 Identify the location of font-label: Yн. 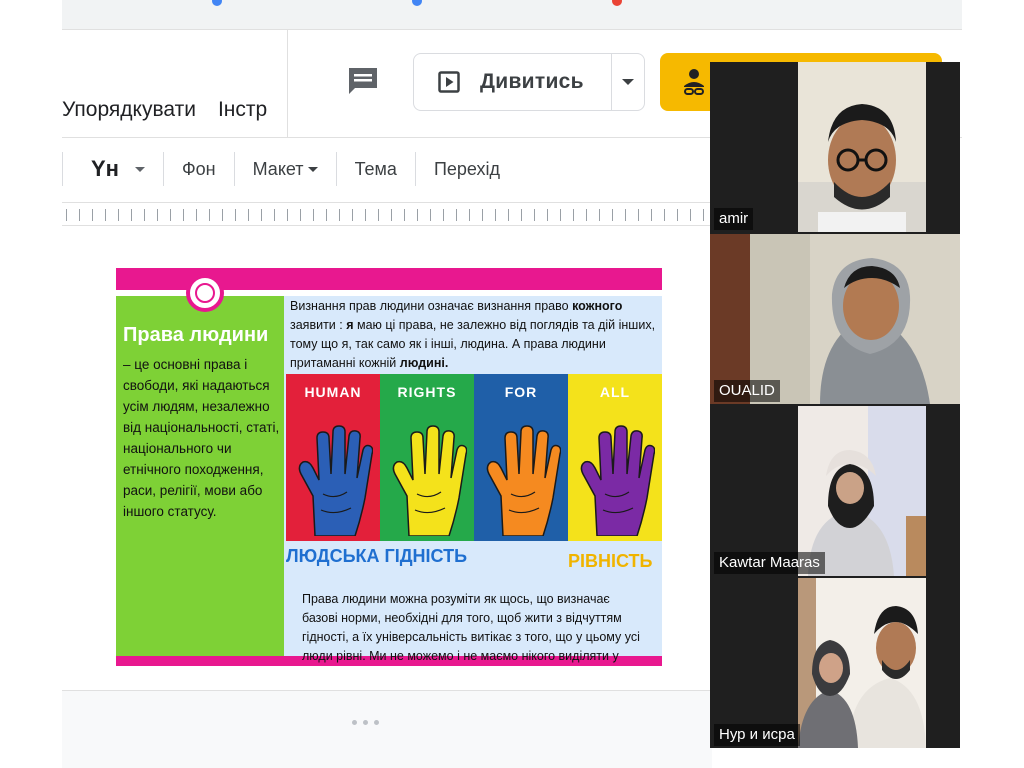
(105, 168).